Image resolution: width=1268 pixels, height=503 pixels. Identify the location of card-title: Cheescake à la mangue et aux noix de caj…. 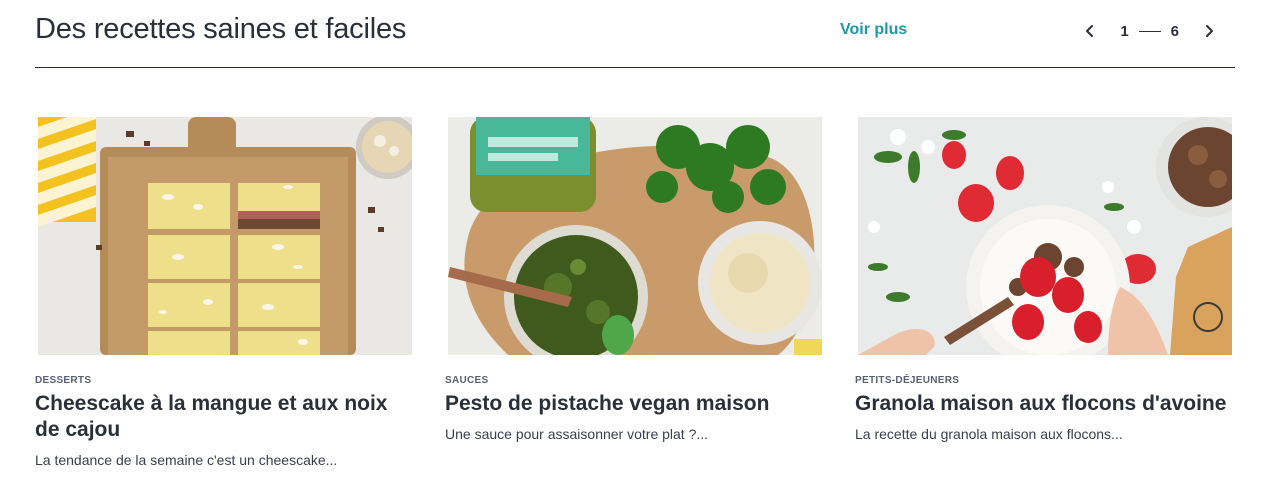
(225, 417).